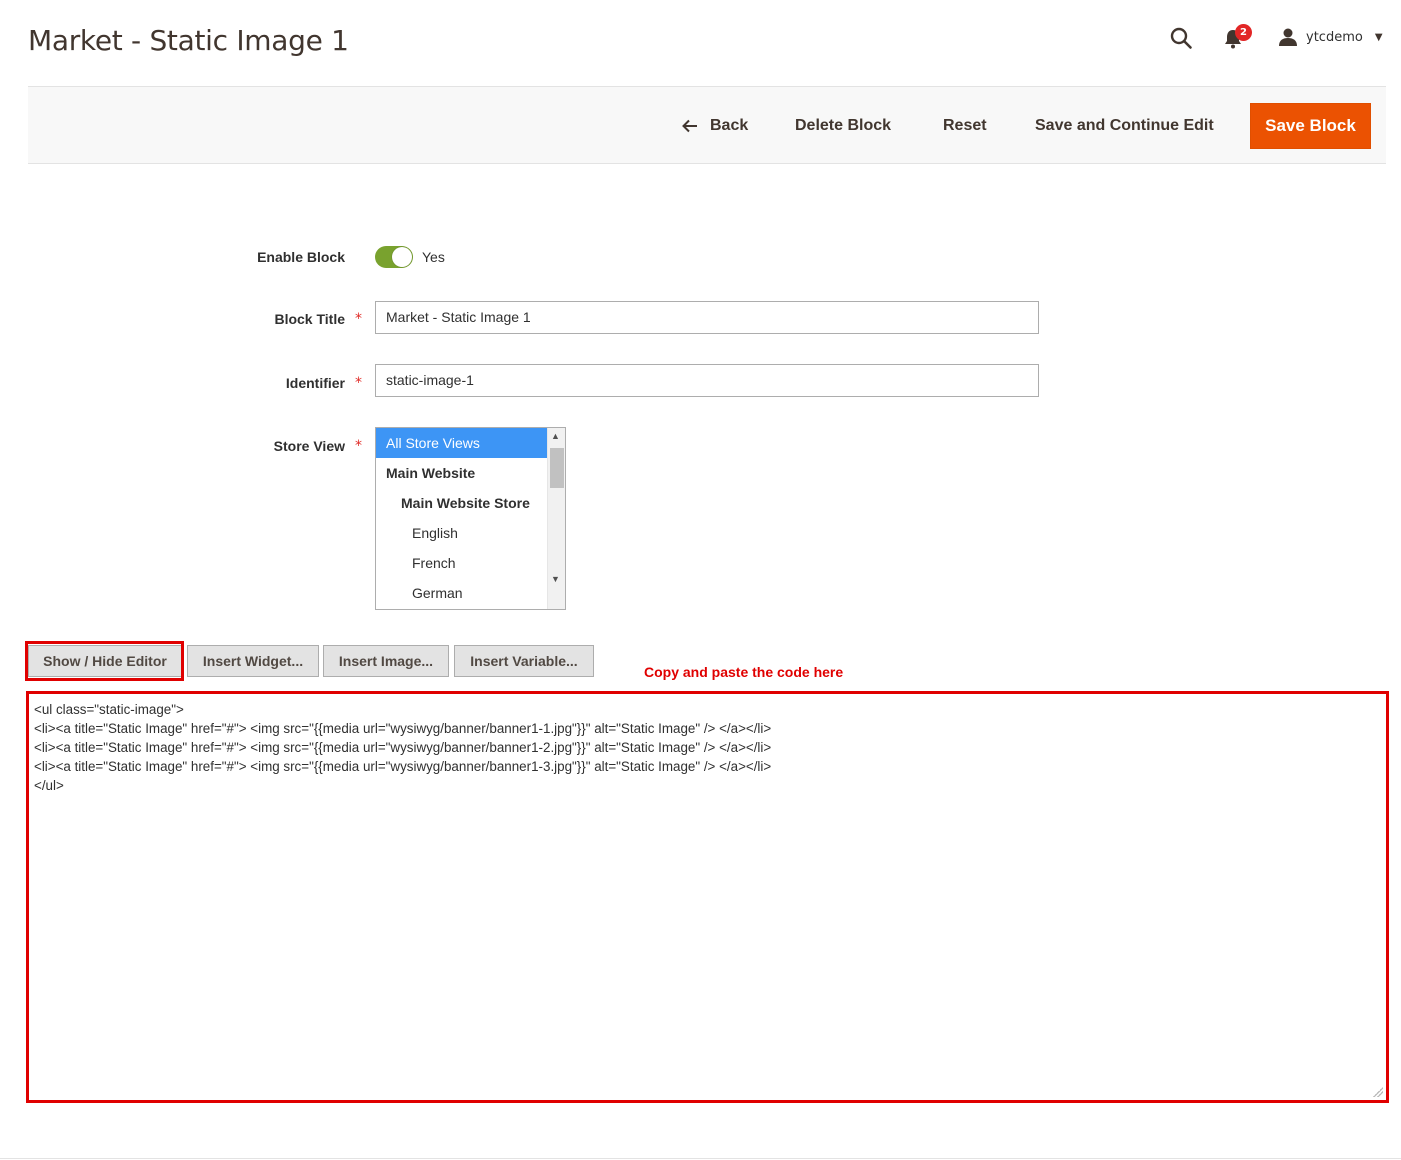 The height and width of the screenshot is (1160, 1401). What do you see at coordinates (1124, 126) in the screenshot?
I see `save-and-continue-button: Save and Continue Edit` at bounding box center [1124, 126].